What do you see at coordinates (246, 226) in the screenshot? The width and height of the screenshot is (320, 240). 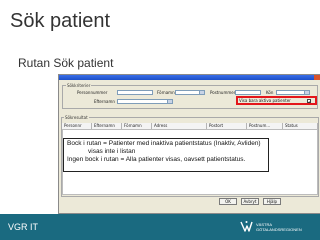 I see `vgr-logo-icon` at bounding box center [246, 226].